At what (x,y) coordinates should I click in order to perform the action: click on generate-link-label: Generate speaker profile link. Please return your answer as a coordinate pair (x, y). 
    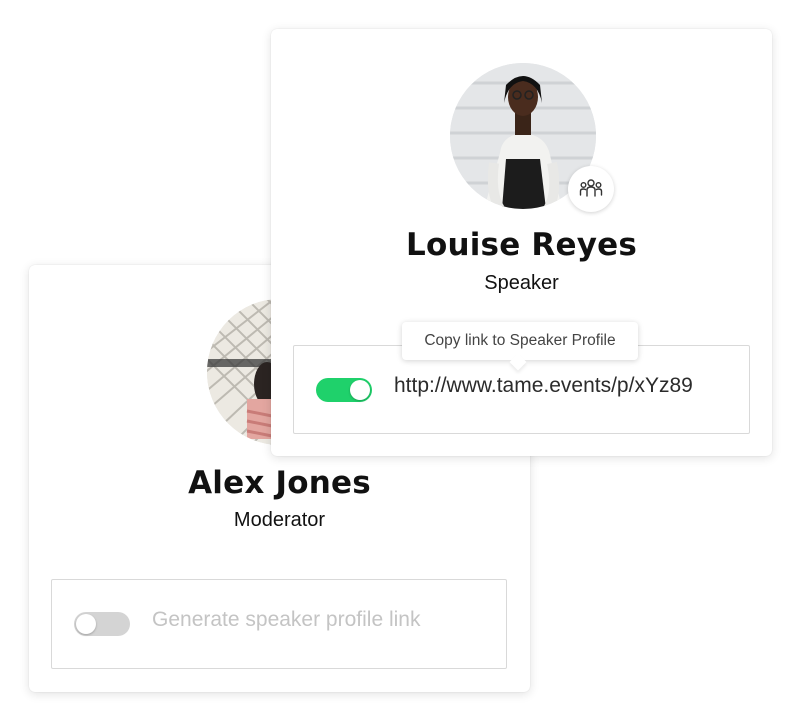
    Looking at the image, I should click on (286, 619).